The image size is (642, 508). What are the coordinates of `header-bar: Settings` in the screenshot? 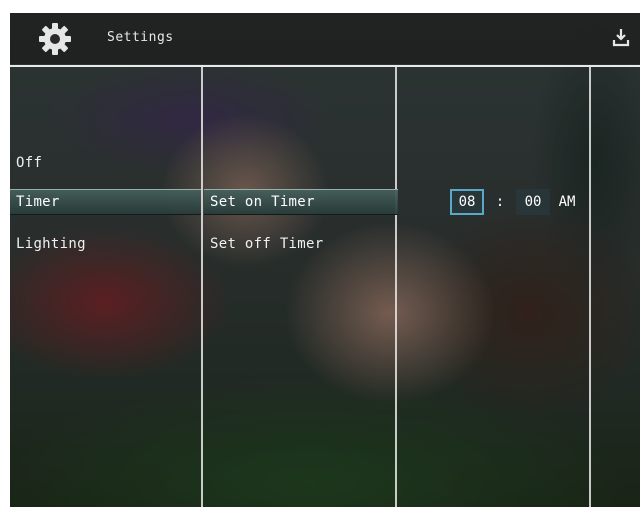 It's located at (325, 38).